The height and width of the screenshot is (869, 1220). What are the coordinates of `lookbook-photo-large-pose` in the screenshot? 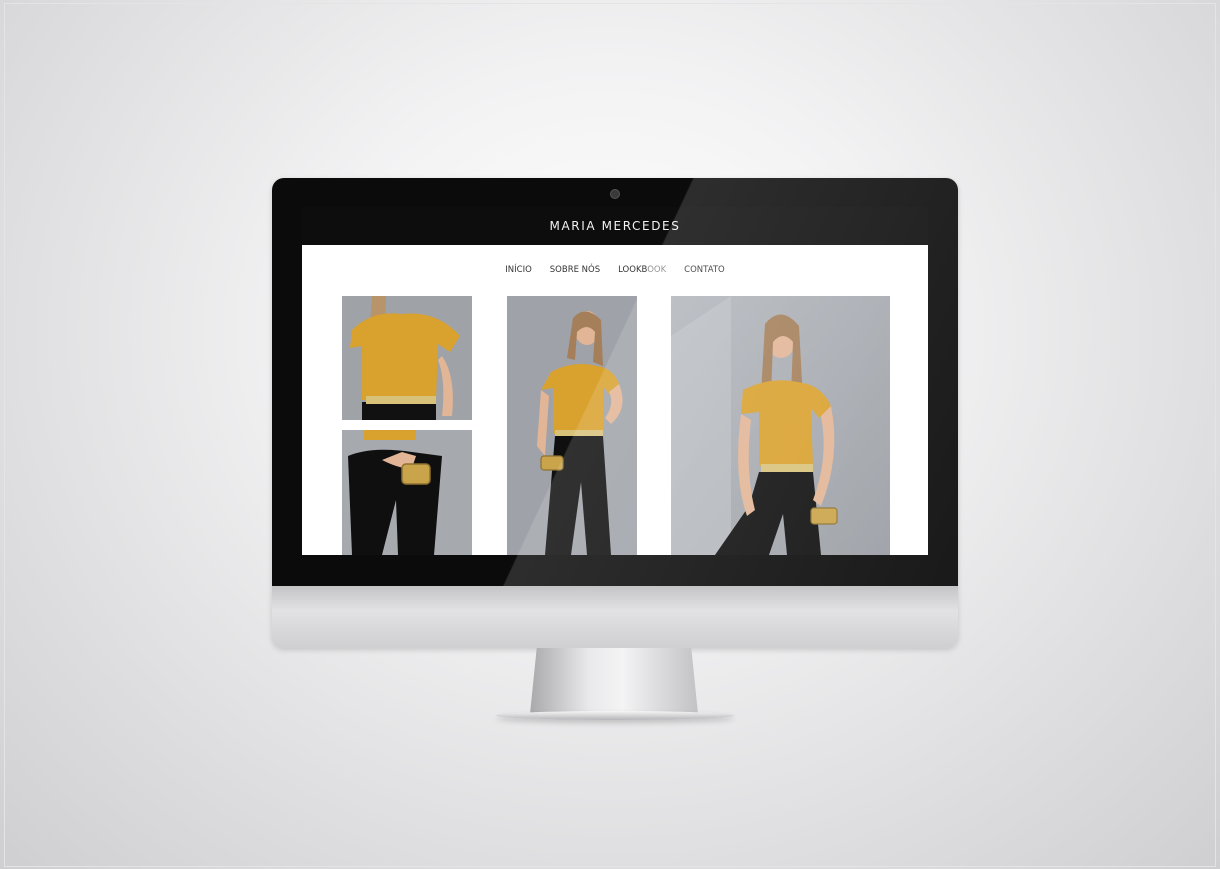 It's located at (780, 425).